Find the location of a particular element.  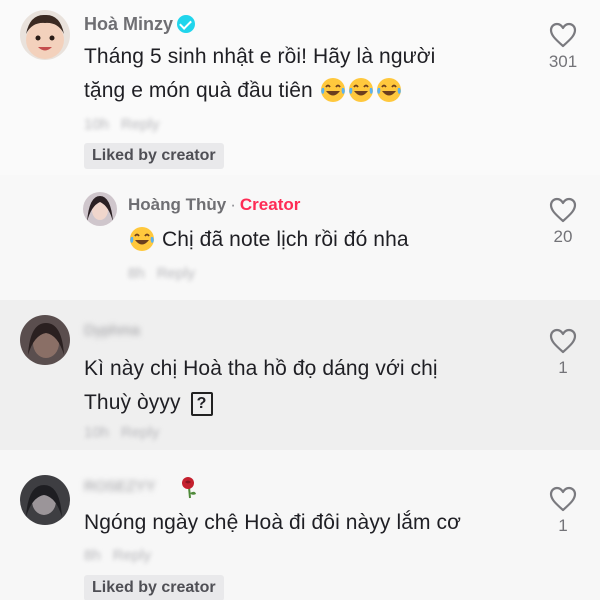

comment-text: Ngóng ngày chệ Hoà đi đôi nàyy lắm cơ is located at coordinates (273, 522).